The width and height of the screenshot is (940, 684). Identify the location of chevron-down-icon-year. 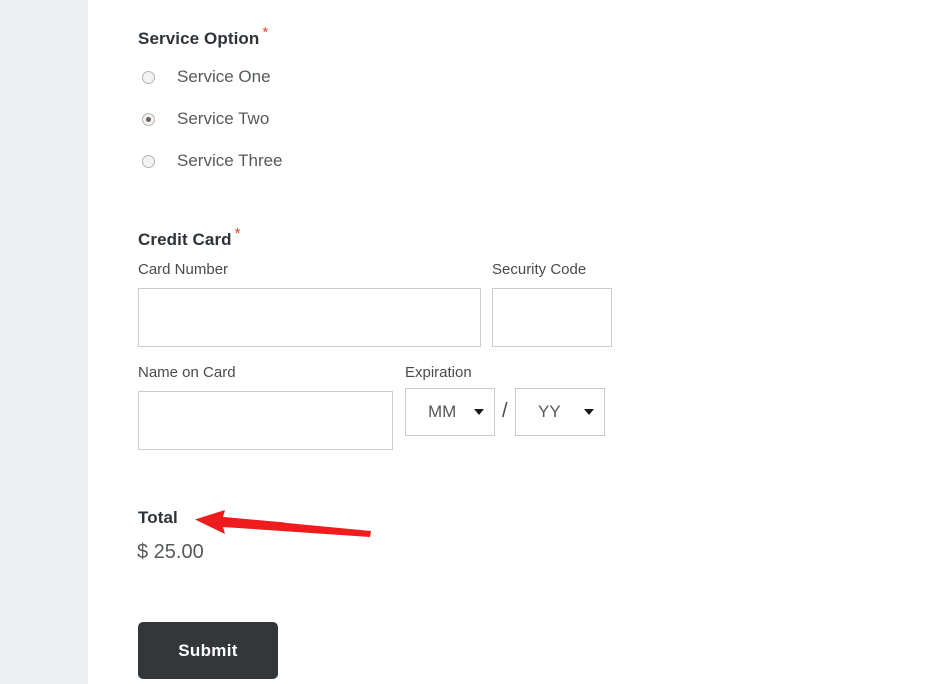
(589, 412).